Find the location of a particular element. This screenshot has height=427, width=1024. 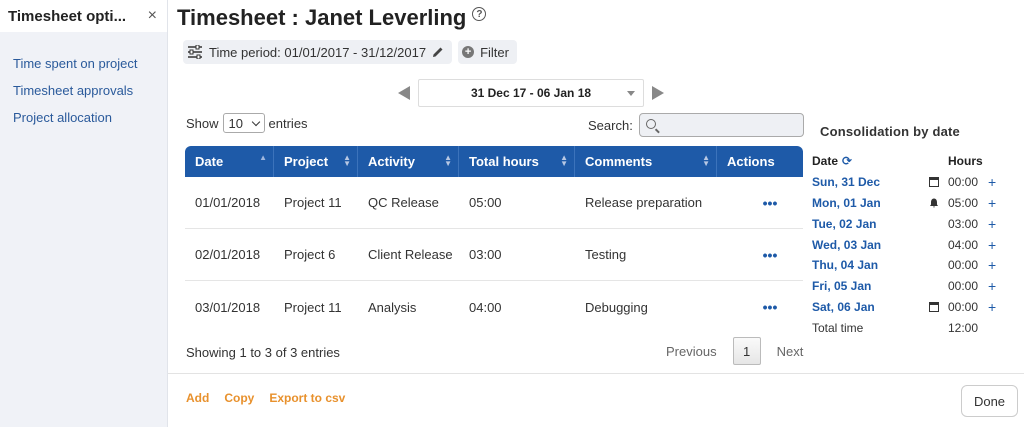

consolidation-hours: 03:00 is located at coordinates (963, 223).